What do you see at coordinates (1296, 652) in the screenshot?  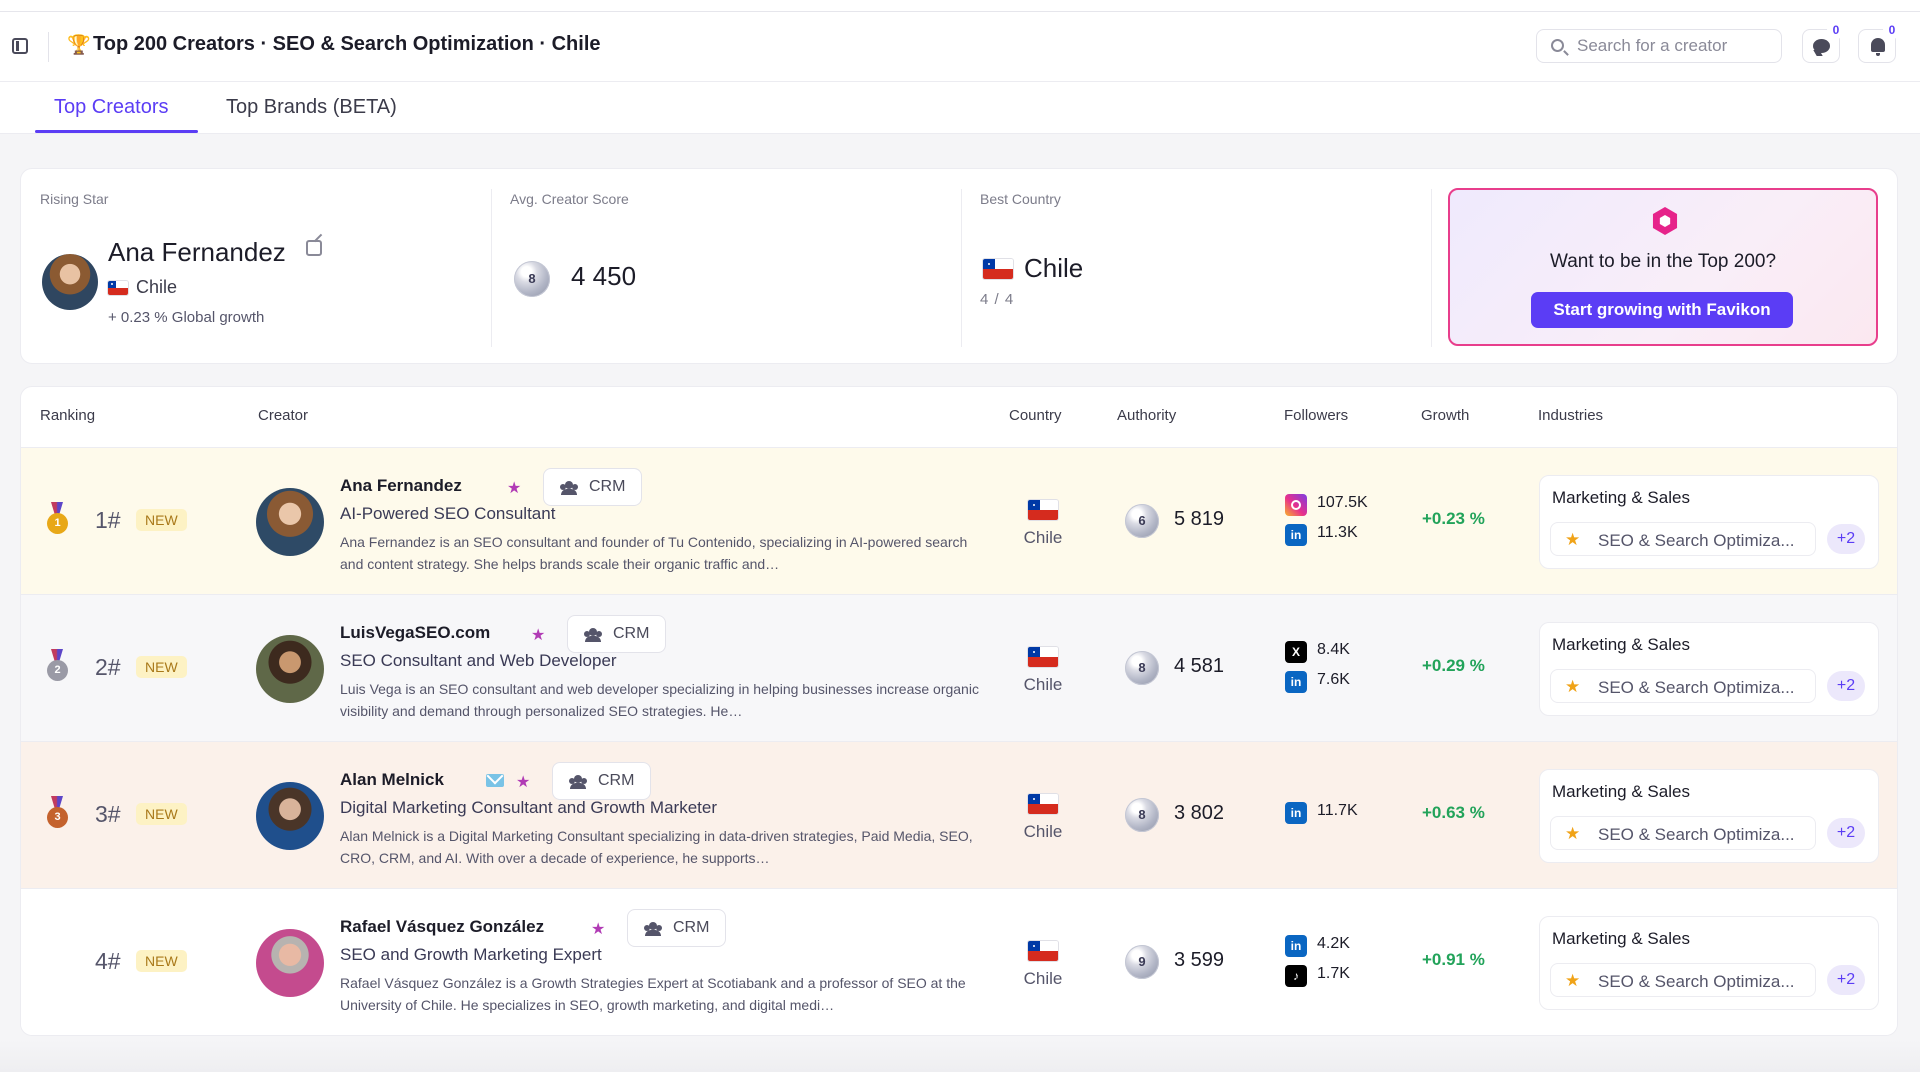 I see `x-icon: X` at bounding box center [1296, 652].